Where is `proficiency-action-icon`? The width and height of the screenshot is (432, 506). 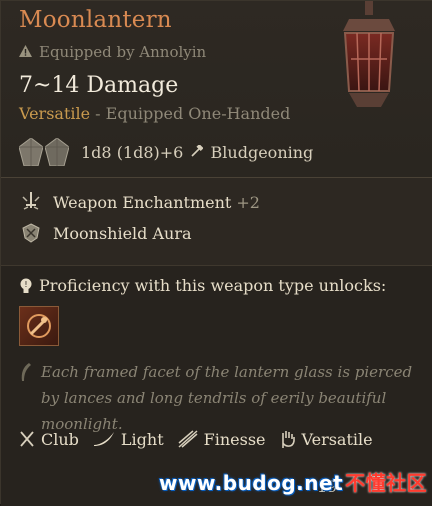 proficiency-action-icon is located at coordinates (39, 326).